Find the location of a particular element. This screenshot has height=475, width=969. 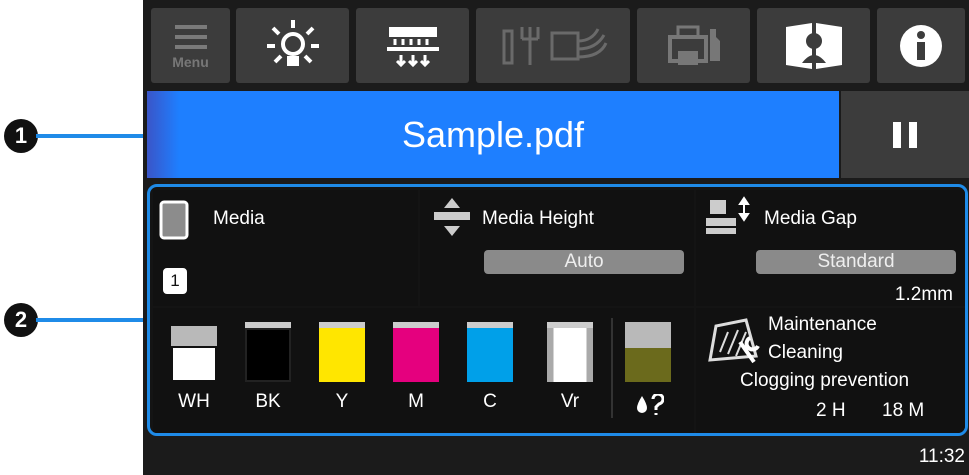

maintenance-line1: Maintenance is located at coordinates (822, 324).